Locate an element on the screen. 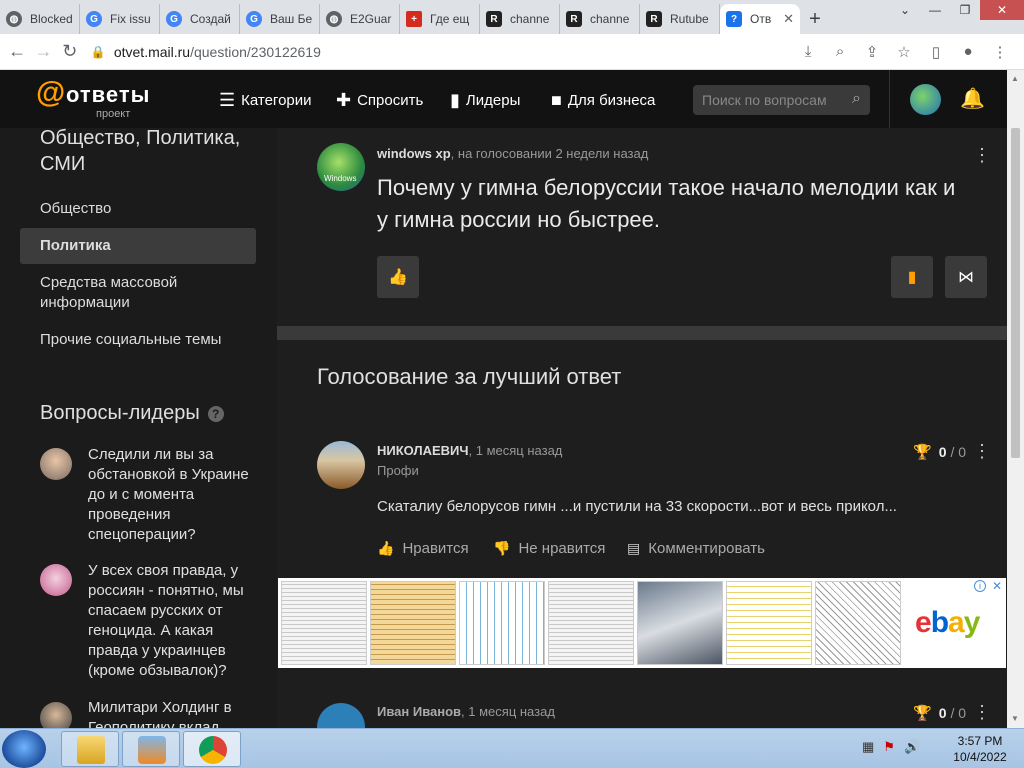  minimize-button: — is located at coordinates (935, 10).